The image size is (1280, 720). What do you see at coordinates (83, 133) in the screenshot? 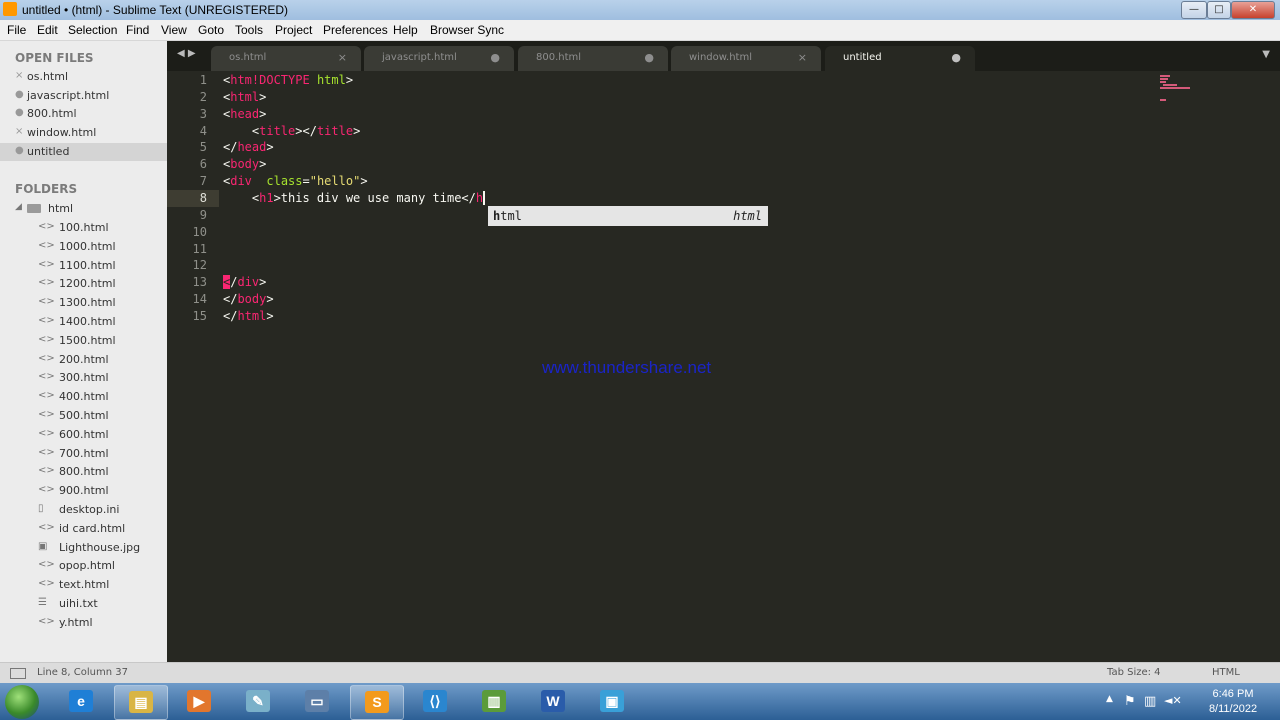
I see `open-file-item: × window.html` at bounding box center [83, 133].